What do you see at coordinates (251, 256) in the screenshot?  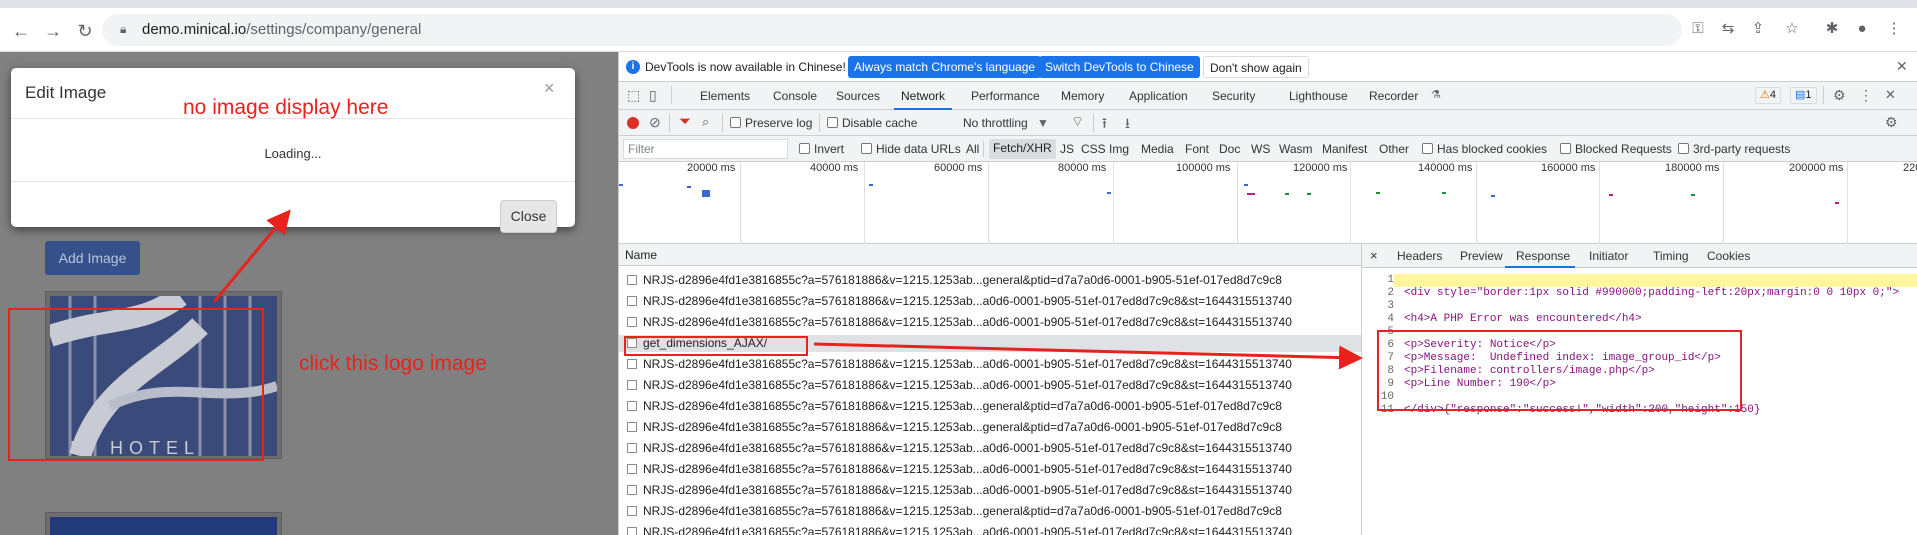 I see `annotation-arrow-up` at bounding box center [251, 256].